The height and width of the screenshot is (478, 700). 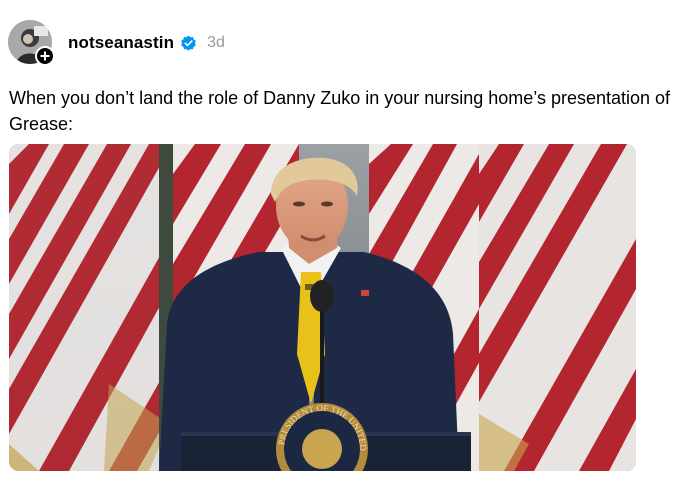 I want to click on verified-badge-icon, so click(x=188, y=43).